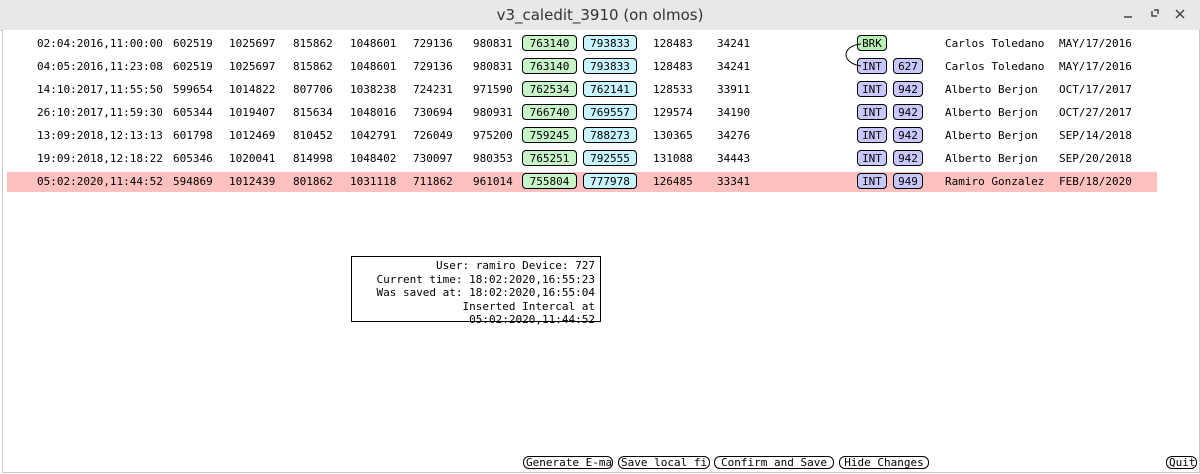 This screenshot has height=474, width=1200. Describe the element at coordinates (193, 112) in the screenshot. I see `cell-c1: 605344` at that location.